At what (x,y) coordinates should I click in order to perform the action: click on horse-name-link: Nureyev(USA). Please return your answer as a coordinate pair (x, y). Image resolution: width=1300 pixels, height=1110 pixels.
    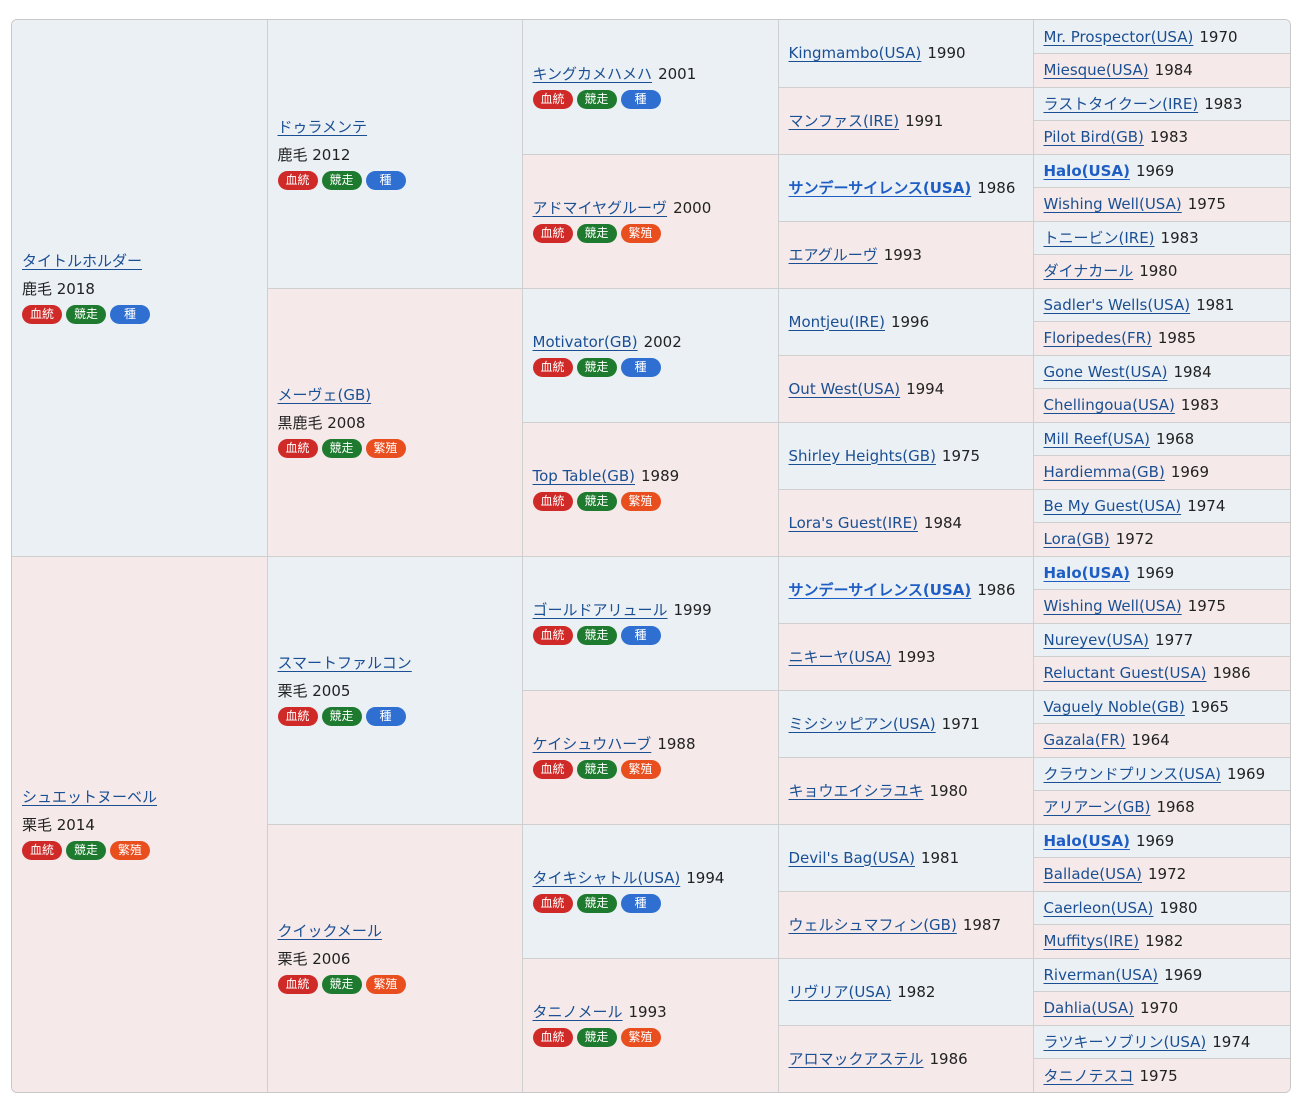
    Looking at the image, I should click on (1097, 640).